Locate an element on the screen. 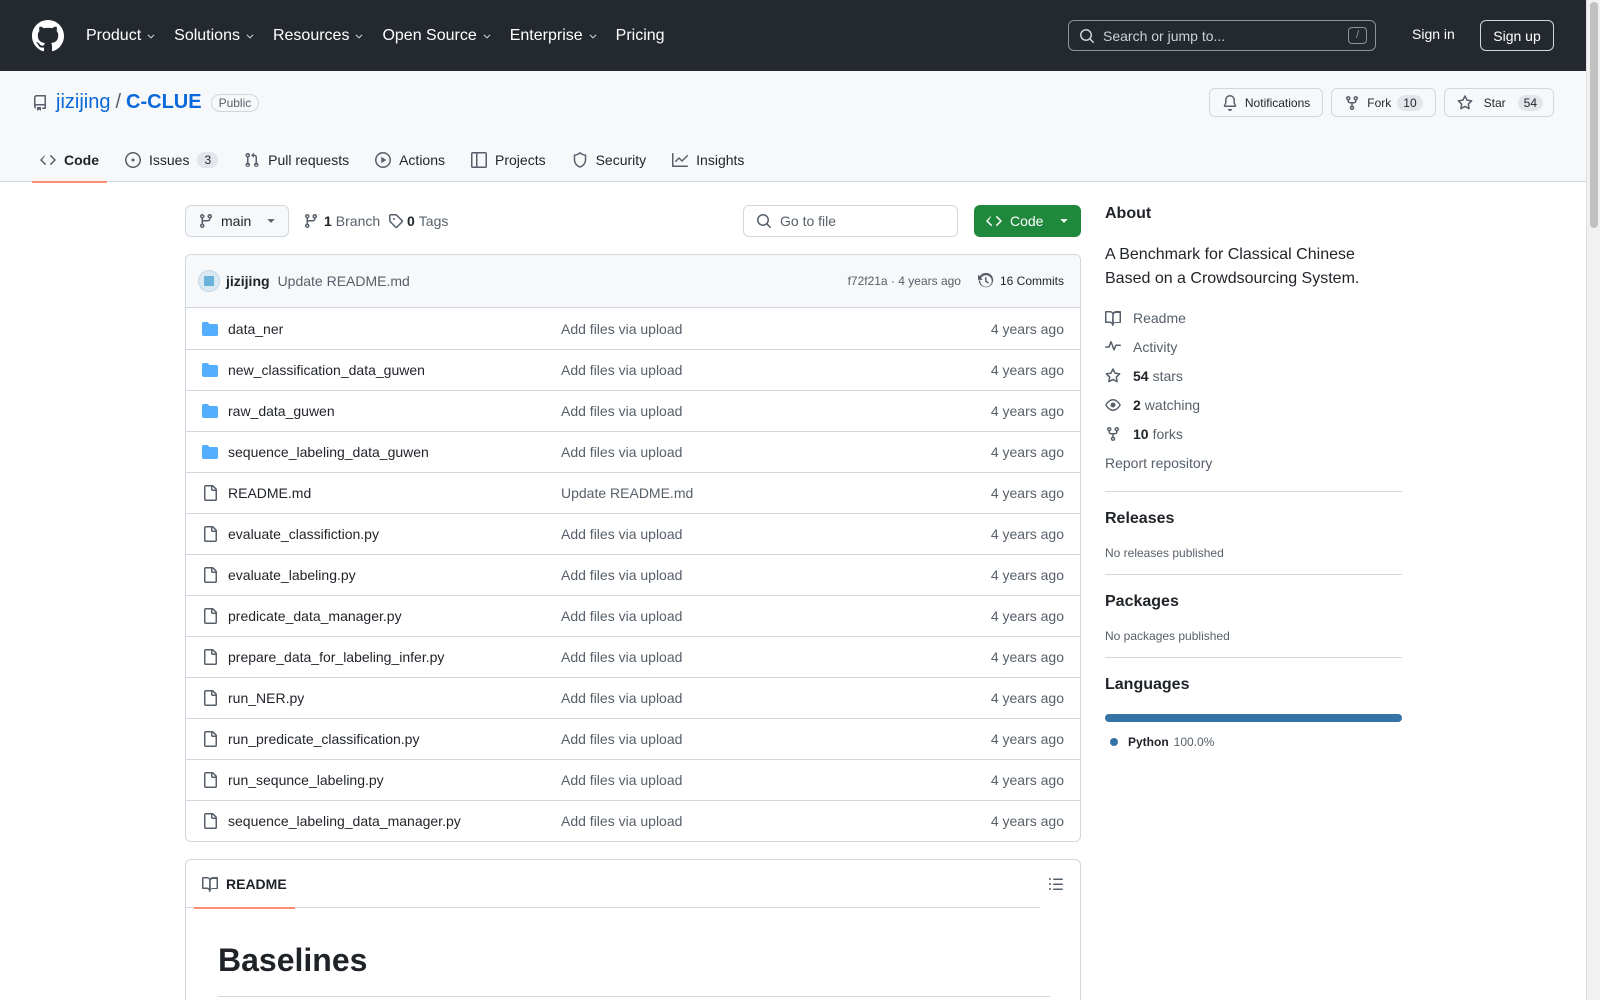 The width and height of the screenshot is (1600, 1000). tab-actions: Actions is located at coordinates (410, 160).